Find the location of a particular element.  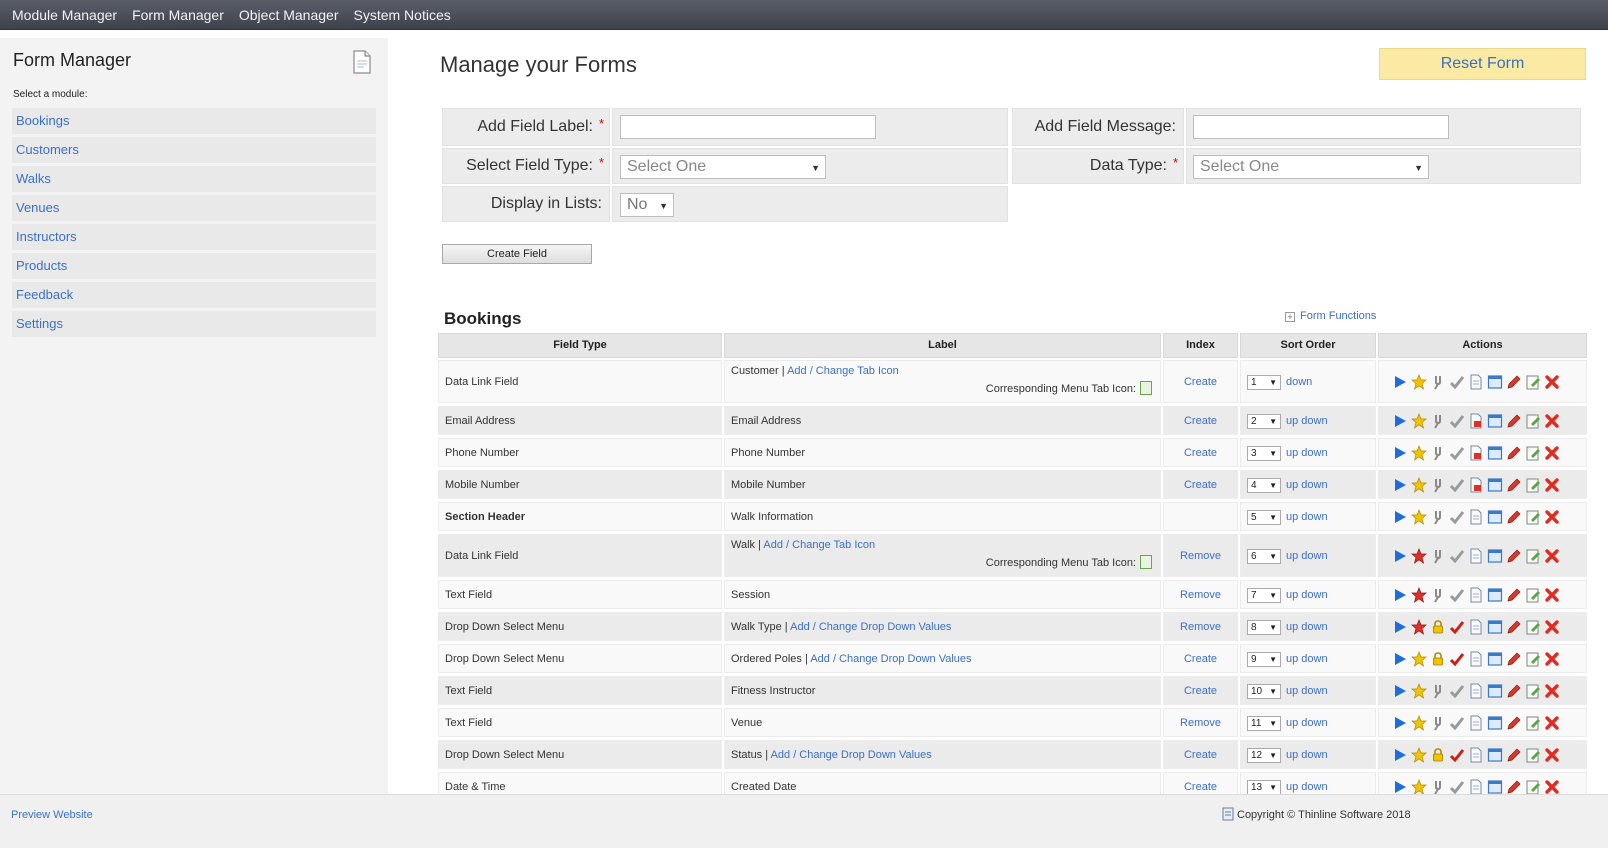

sort-order-select: 2 ▼ is located at coordinates (1264, 421).